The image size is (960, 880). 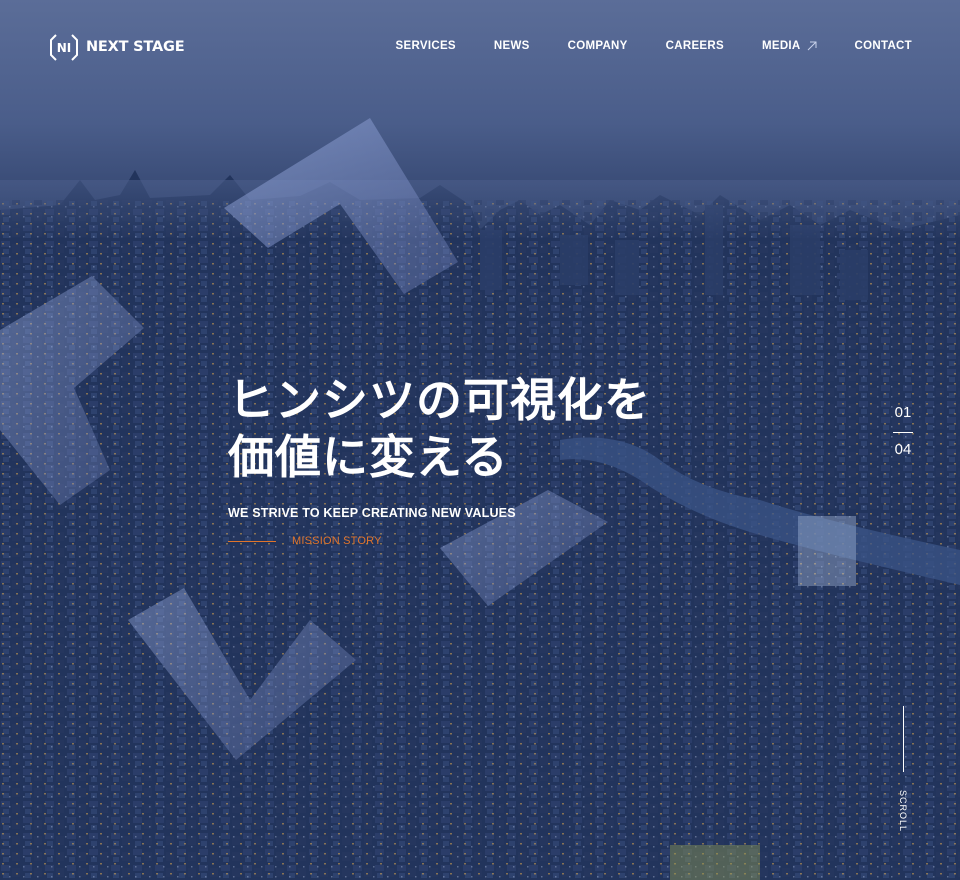 I want to click on nav-careers: CAREERS, so click(x=695, y=46).